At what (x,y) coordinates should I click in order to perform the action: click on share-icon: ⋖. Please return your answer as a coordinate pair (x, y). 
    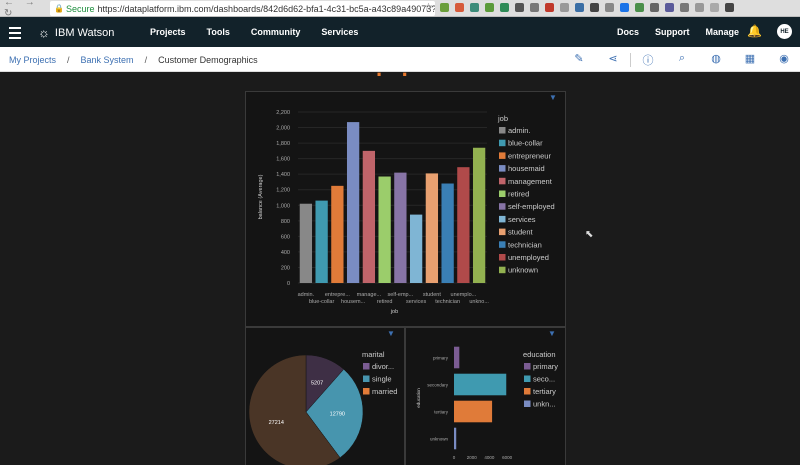
    Looking at the image, I should click on (613, 60).